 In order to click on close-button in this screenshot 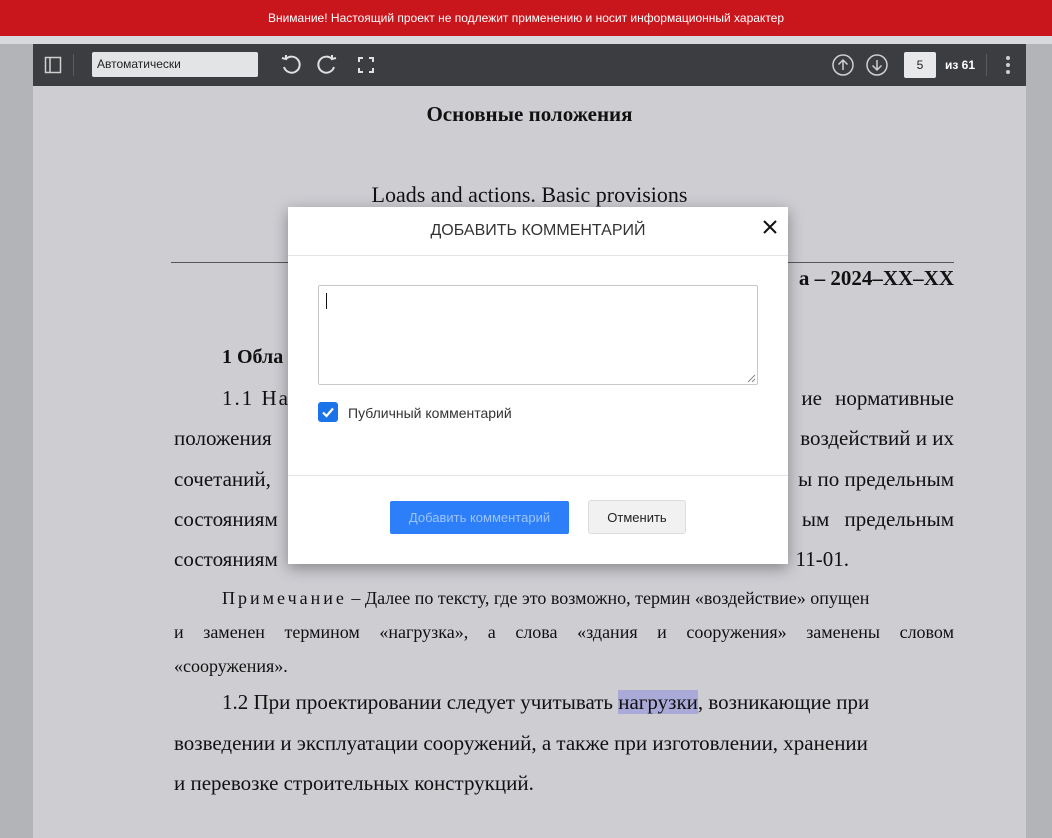, I will do `click(770, 227)`.